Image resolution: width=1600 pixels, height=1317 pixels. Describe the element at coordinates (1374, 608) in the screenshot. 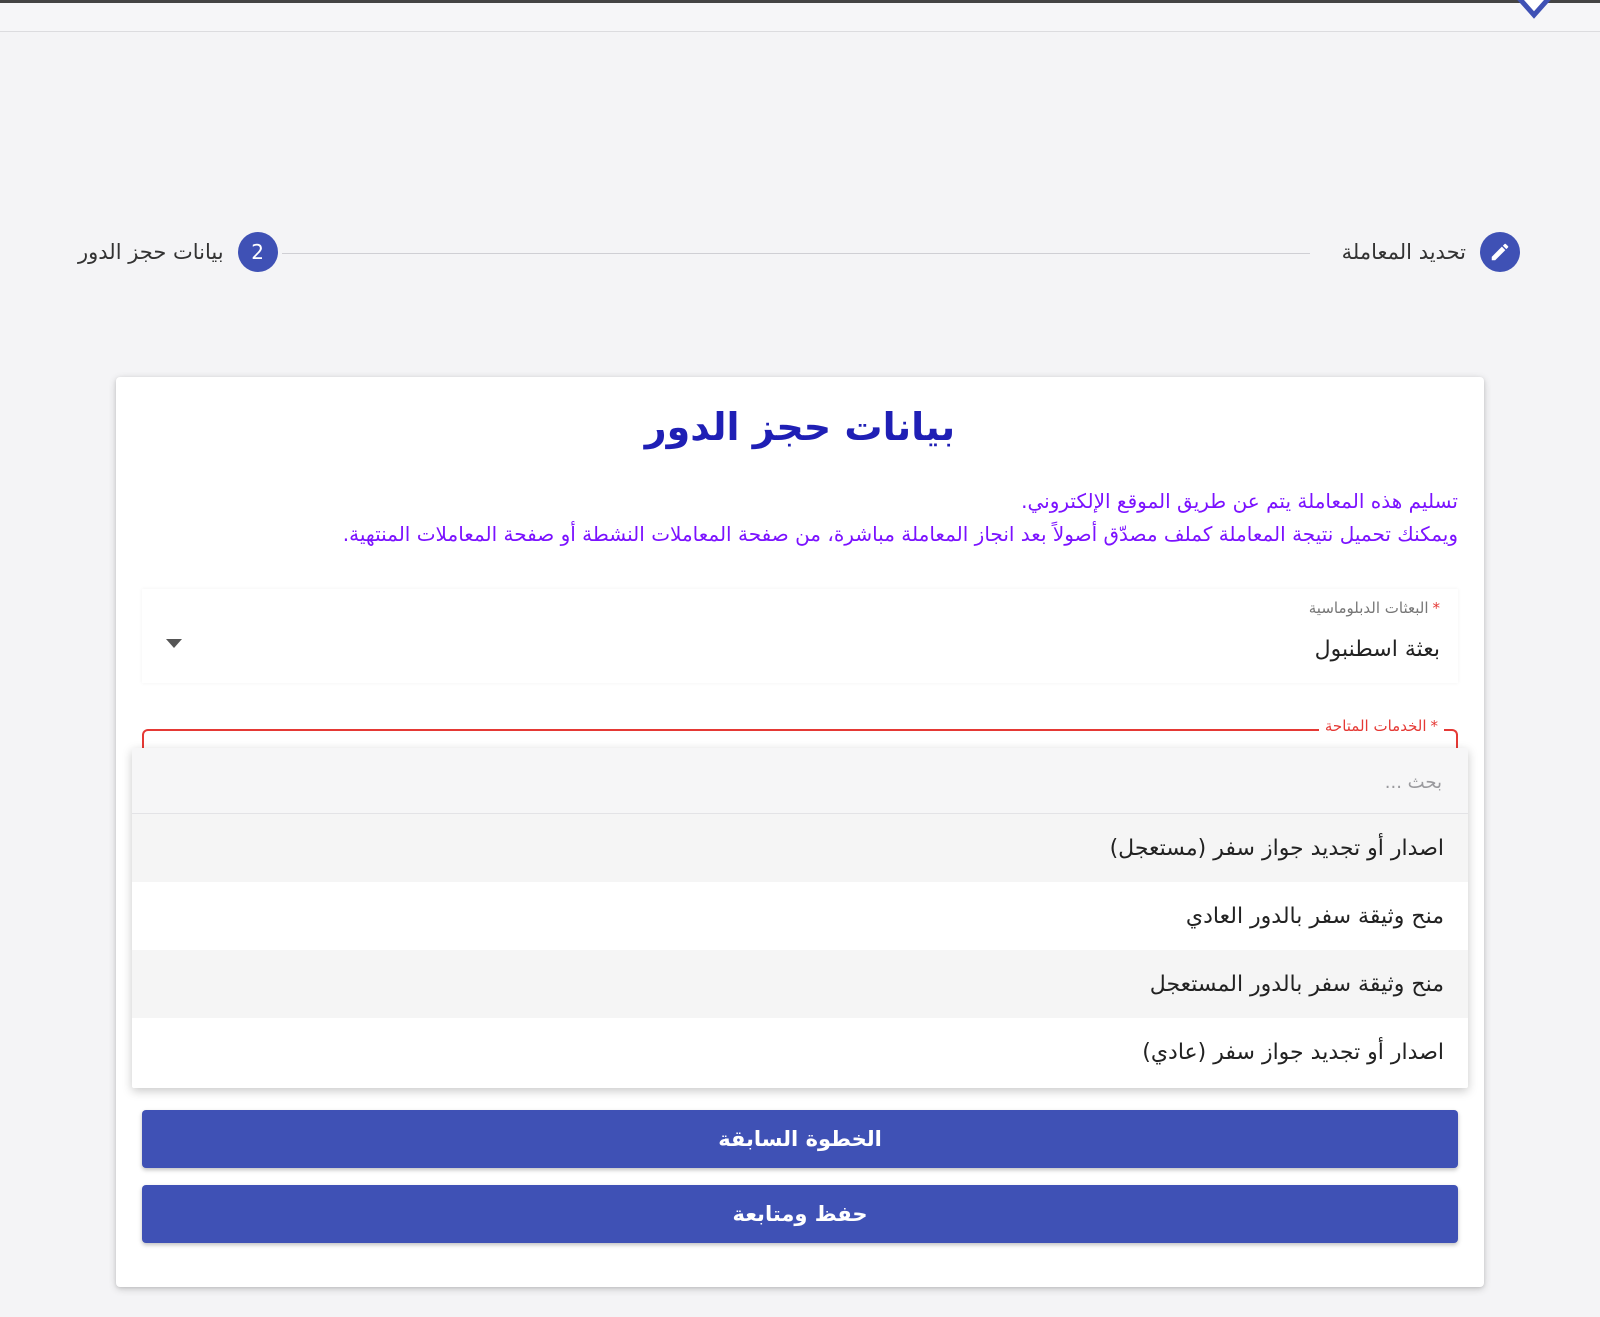

I see `mission-field-label: *البعثات الدبلوماسية` at that location.